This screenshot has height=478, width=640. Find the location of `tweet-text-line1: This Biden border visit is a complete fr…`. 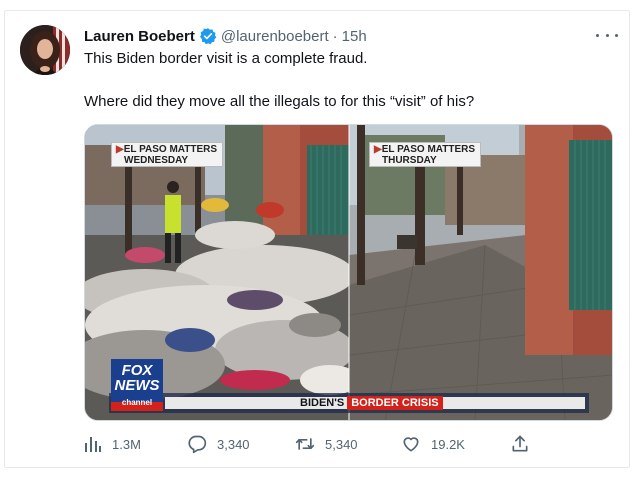

tweet-text-line1: This Biden border visit is a complete fr… is located at coordinates (226, 58).